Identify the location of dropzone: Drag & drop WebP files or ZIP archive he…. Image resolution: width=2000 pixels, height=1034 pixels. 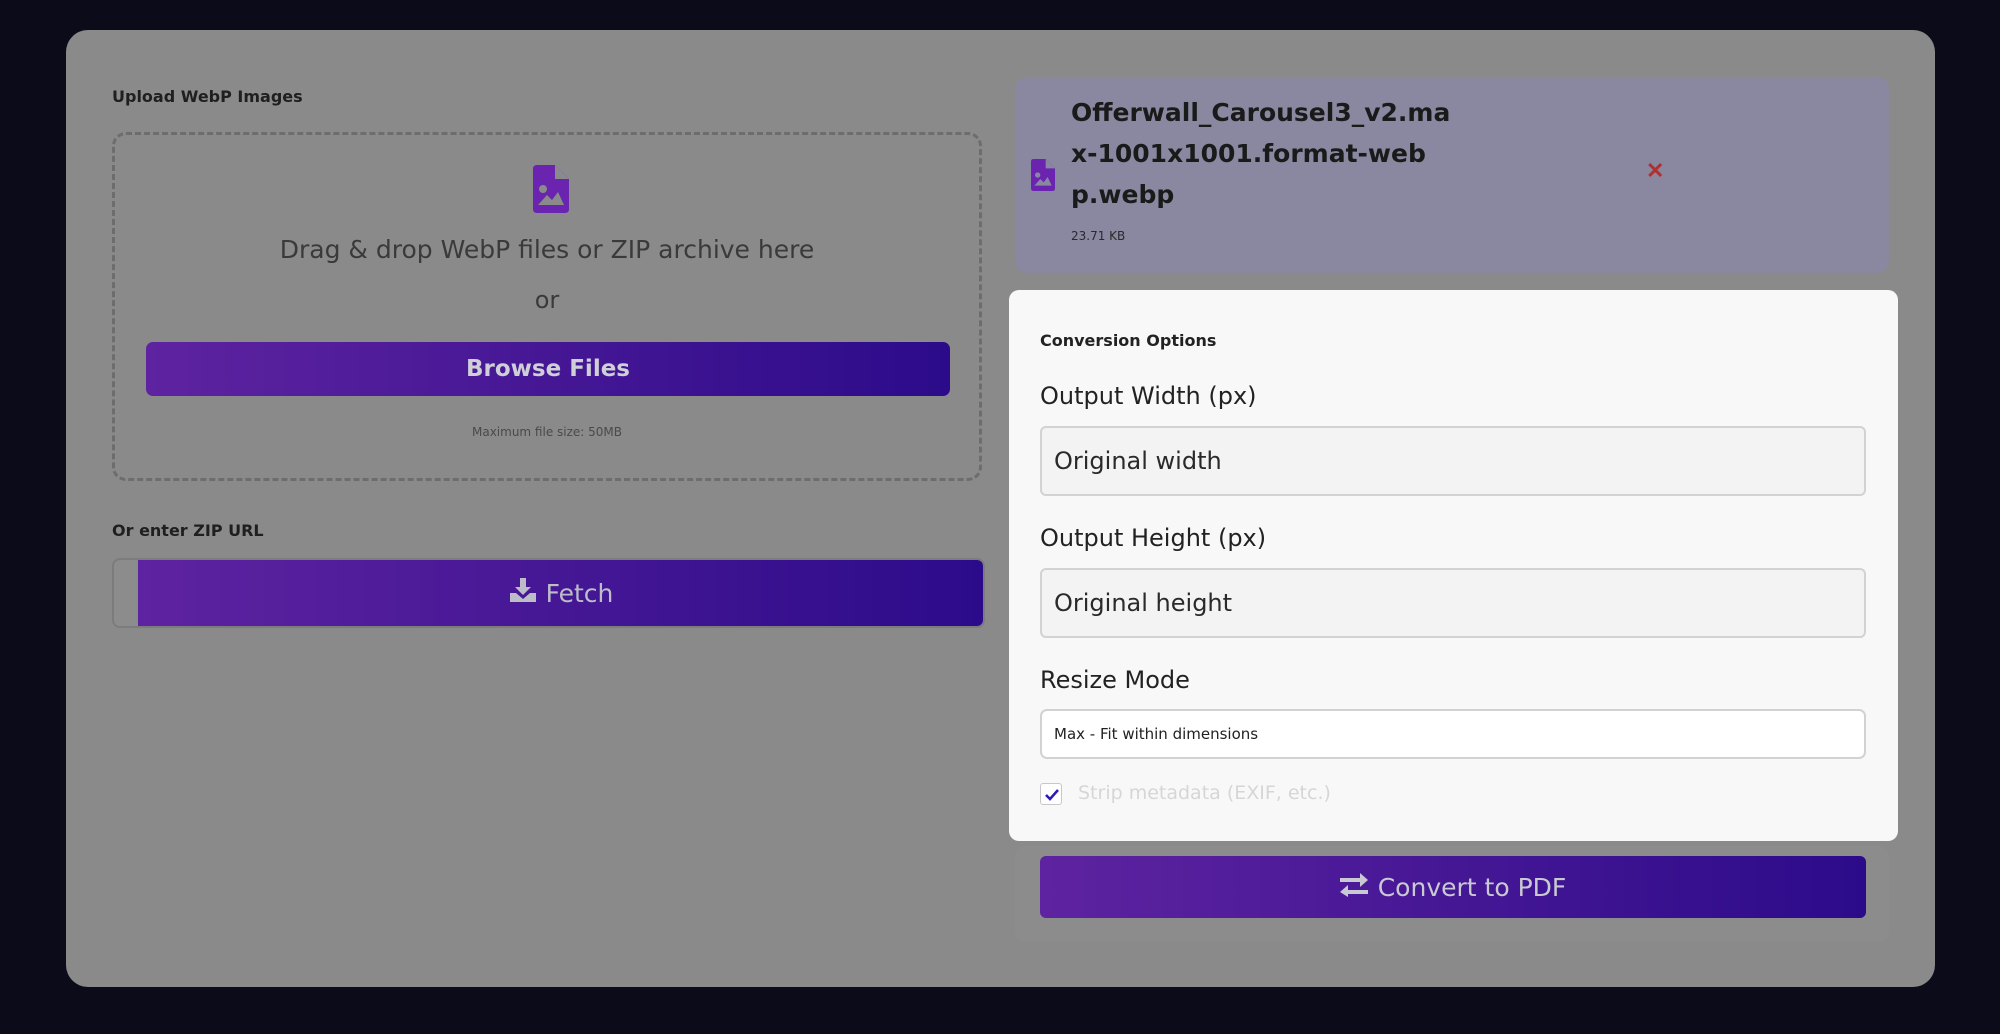
(547, 306).